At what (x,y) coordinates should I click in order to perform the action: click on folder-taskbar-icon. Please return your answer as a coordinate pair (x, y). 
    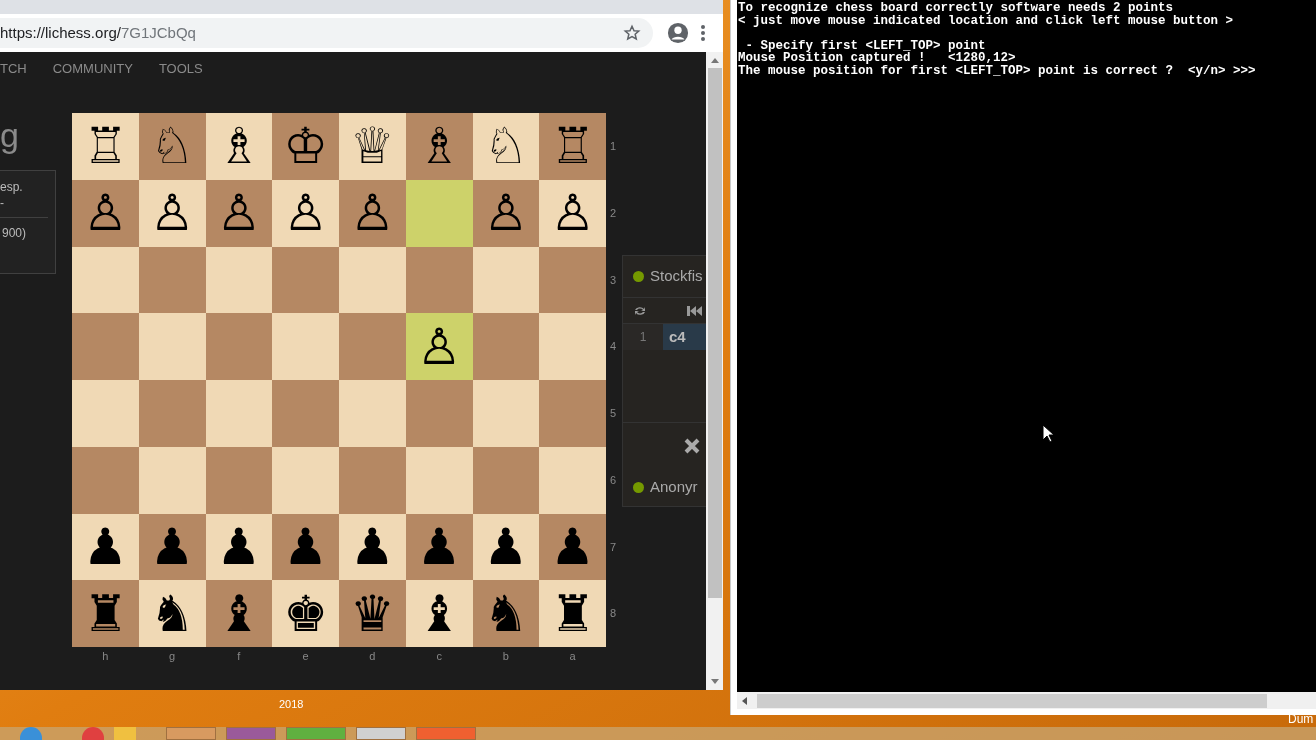
    Looking at the image, I should click on (125, 733).